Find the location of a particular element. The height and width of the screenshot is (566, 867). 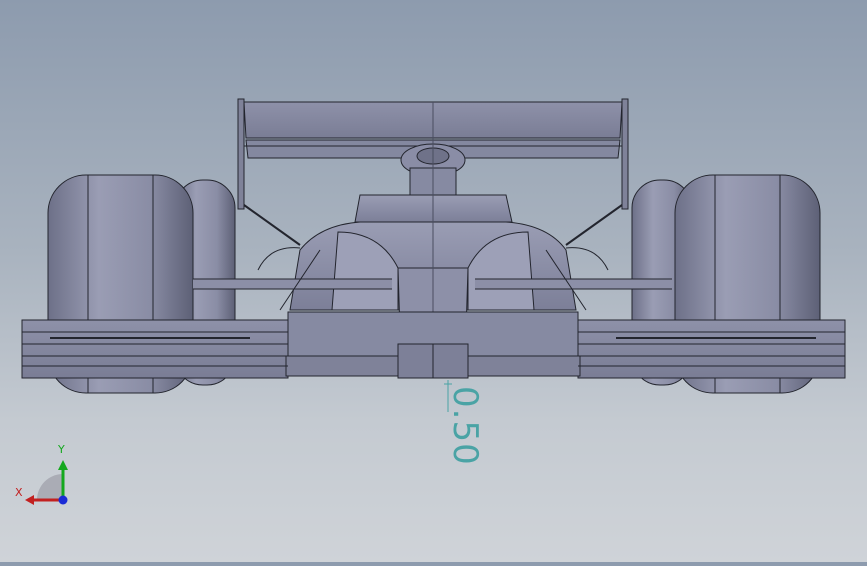

dimension-value: 0.50 is located at coordinates (465, 426).